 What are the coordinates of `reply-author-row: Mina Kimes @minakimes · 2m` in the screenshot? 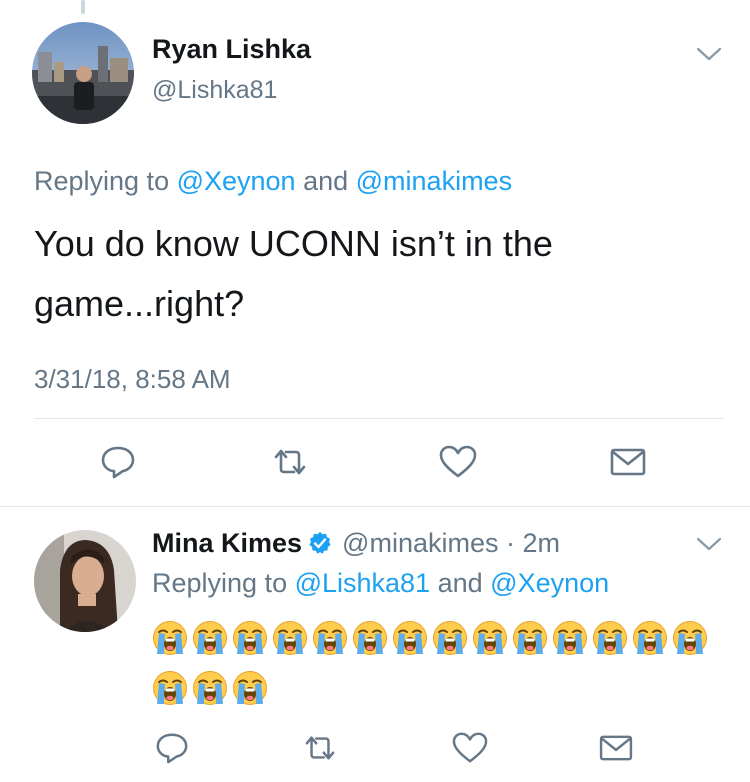 It's located at (356, 543).